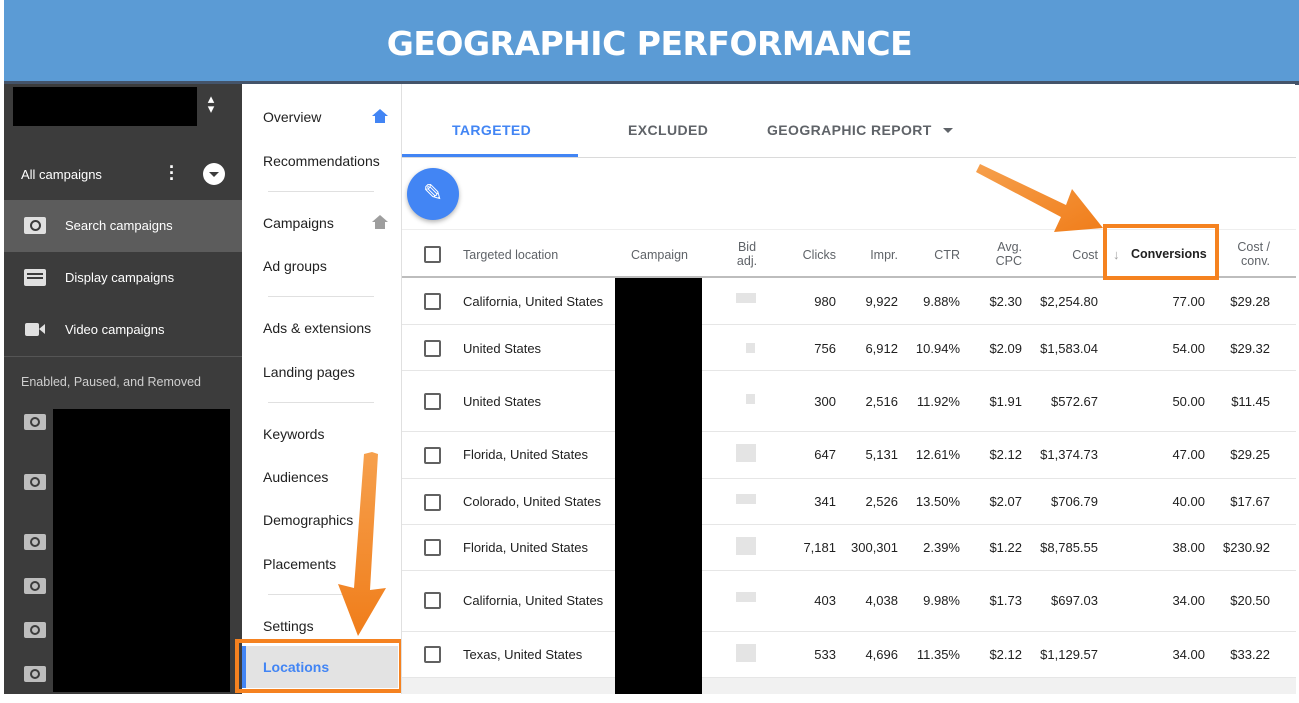 This screenshot has height=703, width=1299. I want to click on arrow-to-locations-icon, so click(362, 544).